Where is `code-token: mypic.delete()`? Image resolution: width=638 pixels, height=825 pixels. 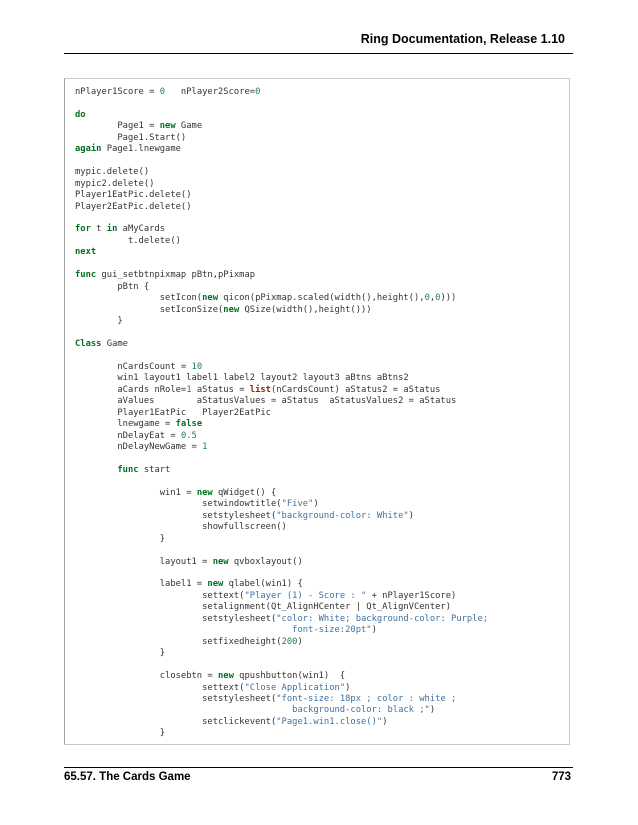 code-token: mypic.delete() is located at coordinates (112, 172).